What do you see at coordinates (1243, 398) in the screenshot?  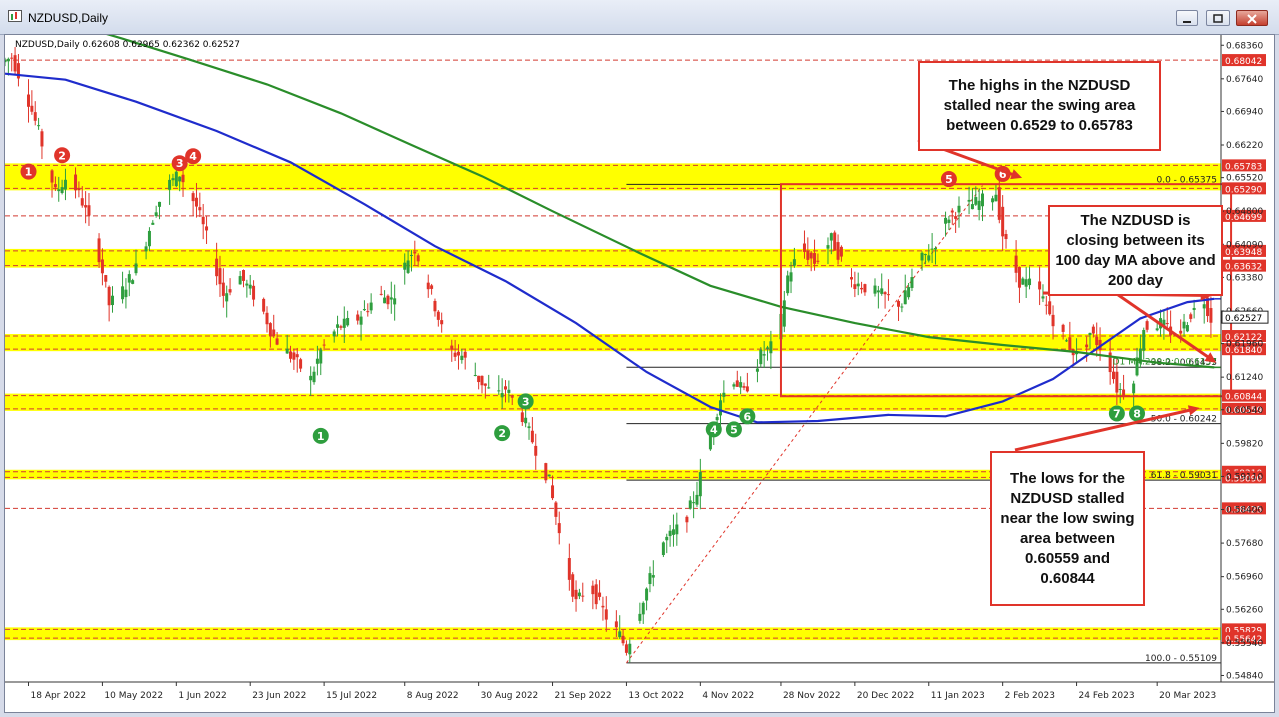 I see `price-level-label: 0.60844` at bounding box center [1243, 398].